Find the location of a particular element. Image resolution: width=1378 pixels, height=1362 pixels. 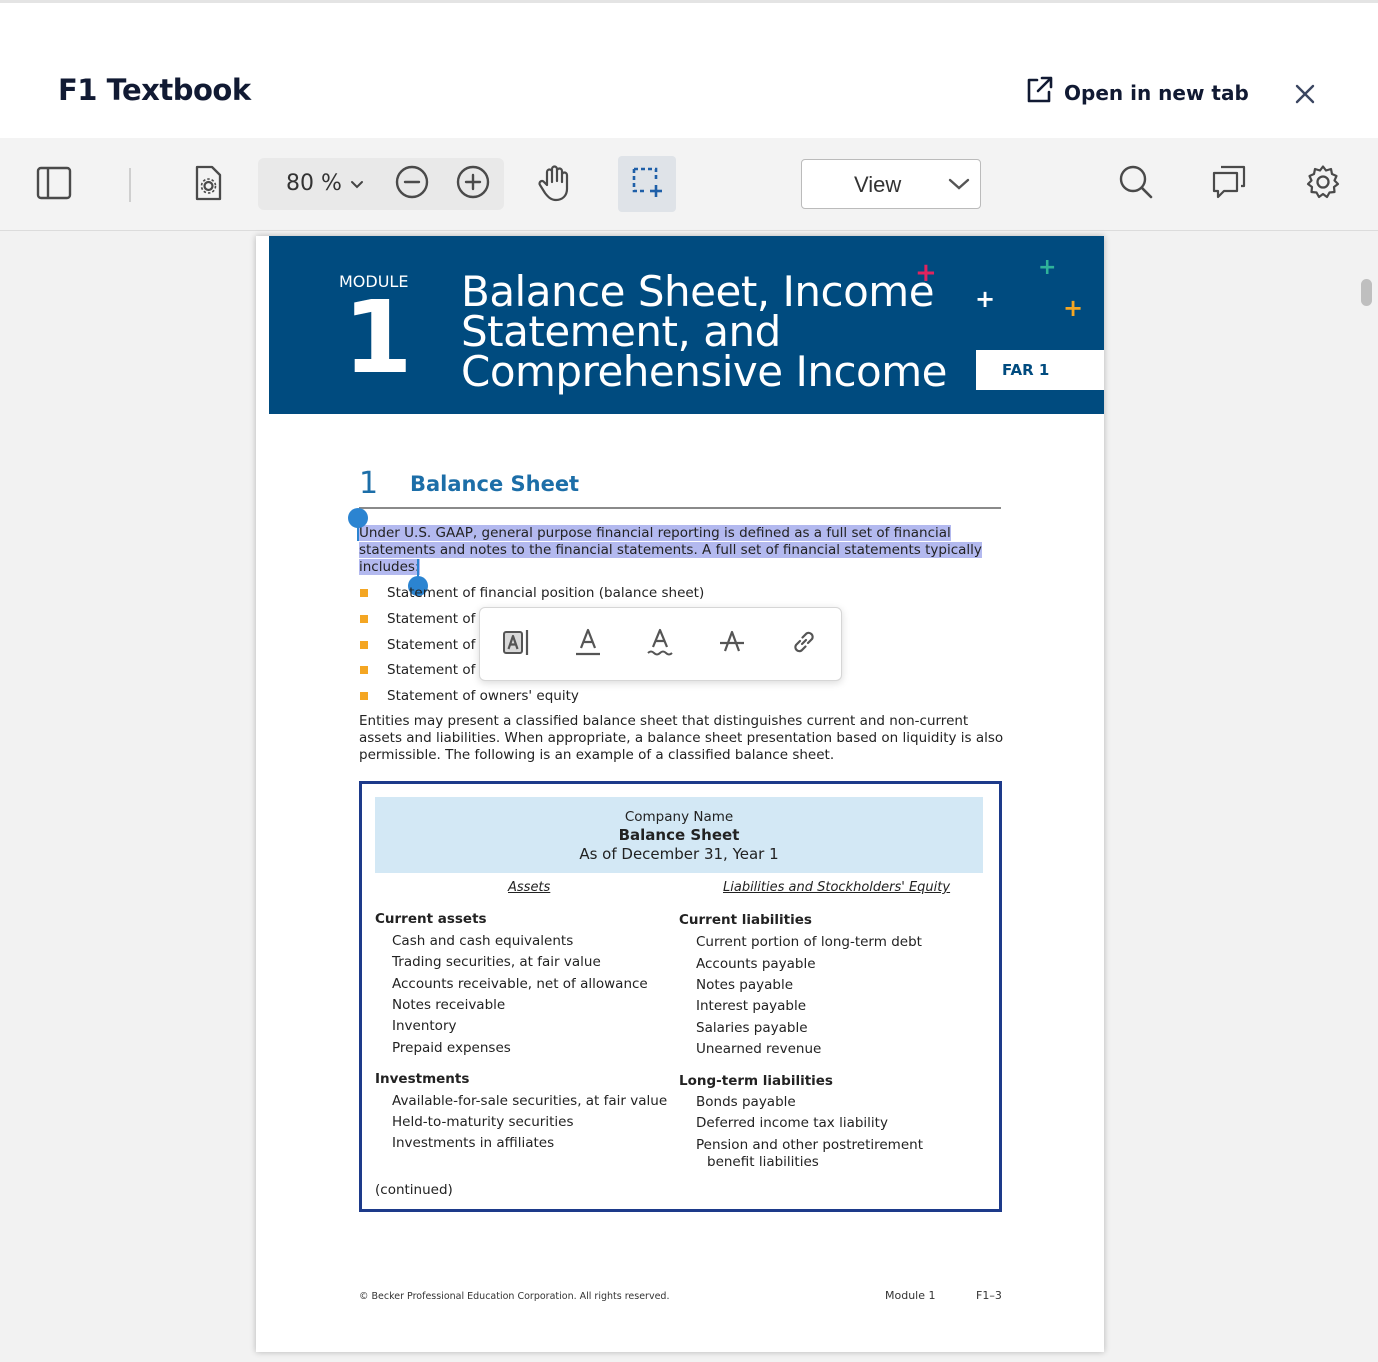

pan-tool-button is located at coordinates (555, 185).